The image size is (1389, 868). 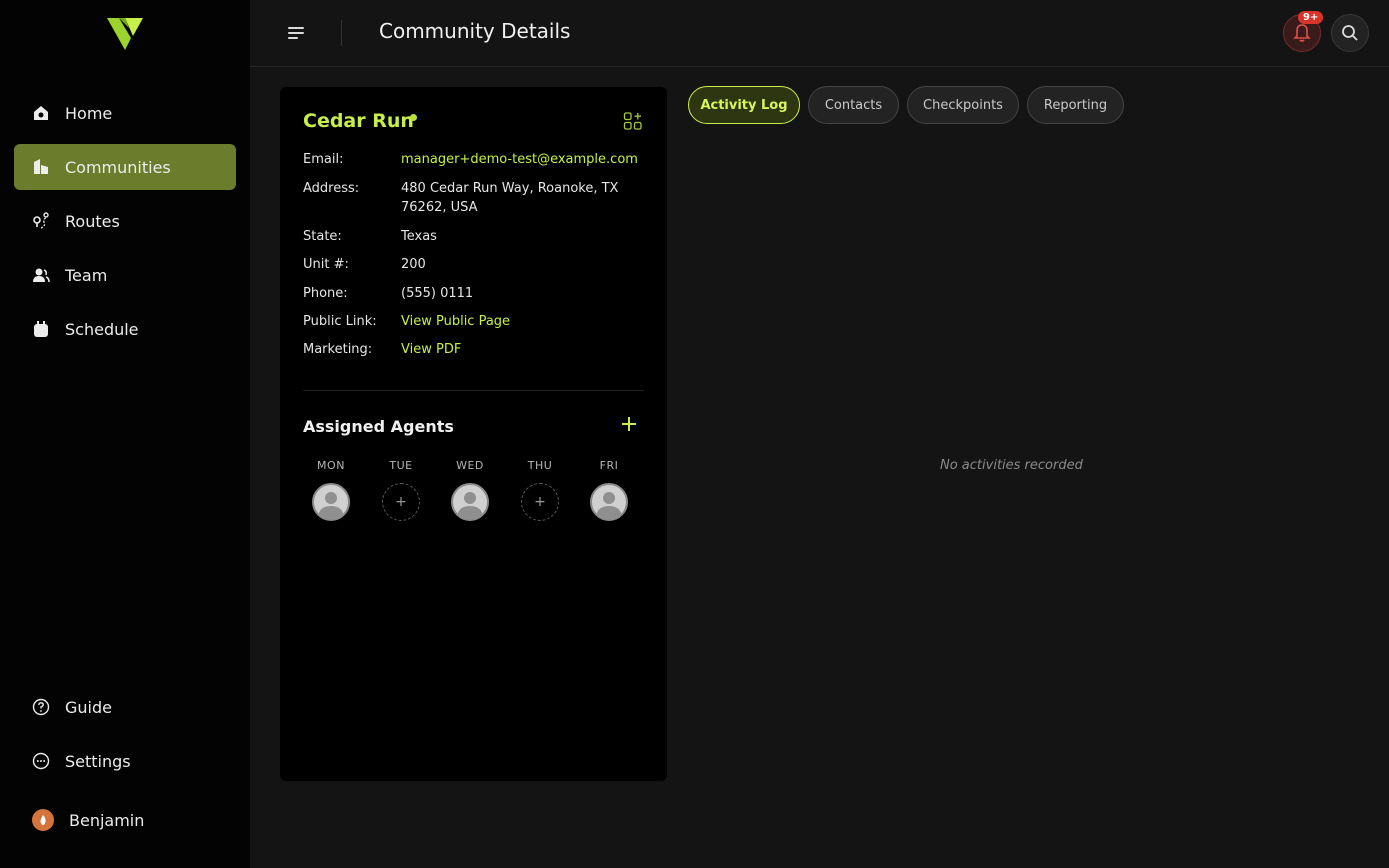 I want to click on public-page-link: View Public Page, so click(x=523, y=321).